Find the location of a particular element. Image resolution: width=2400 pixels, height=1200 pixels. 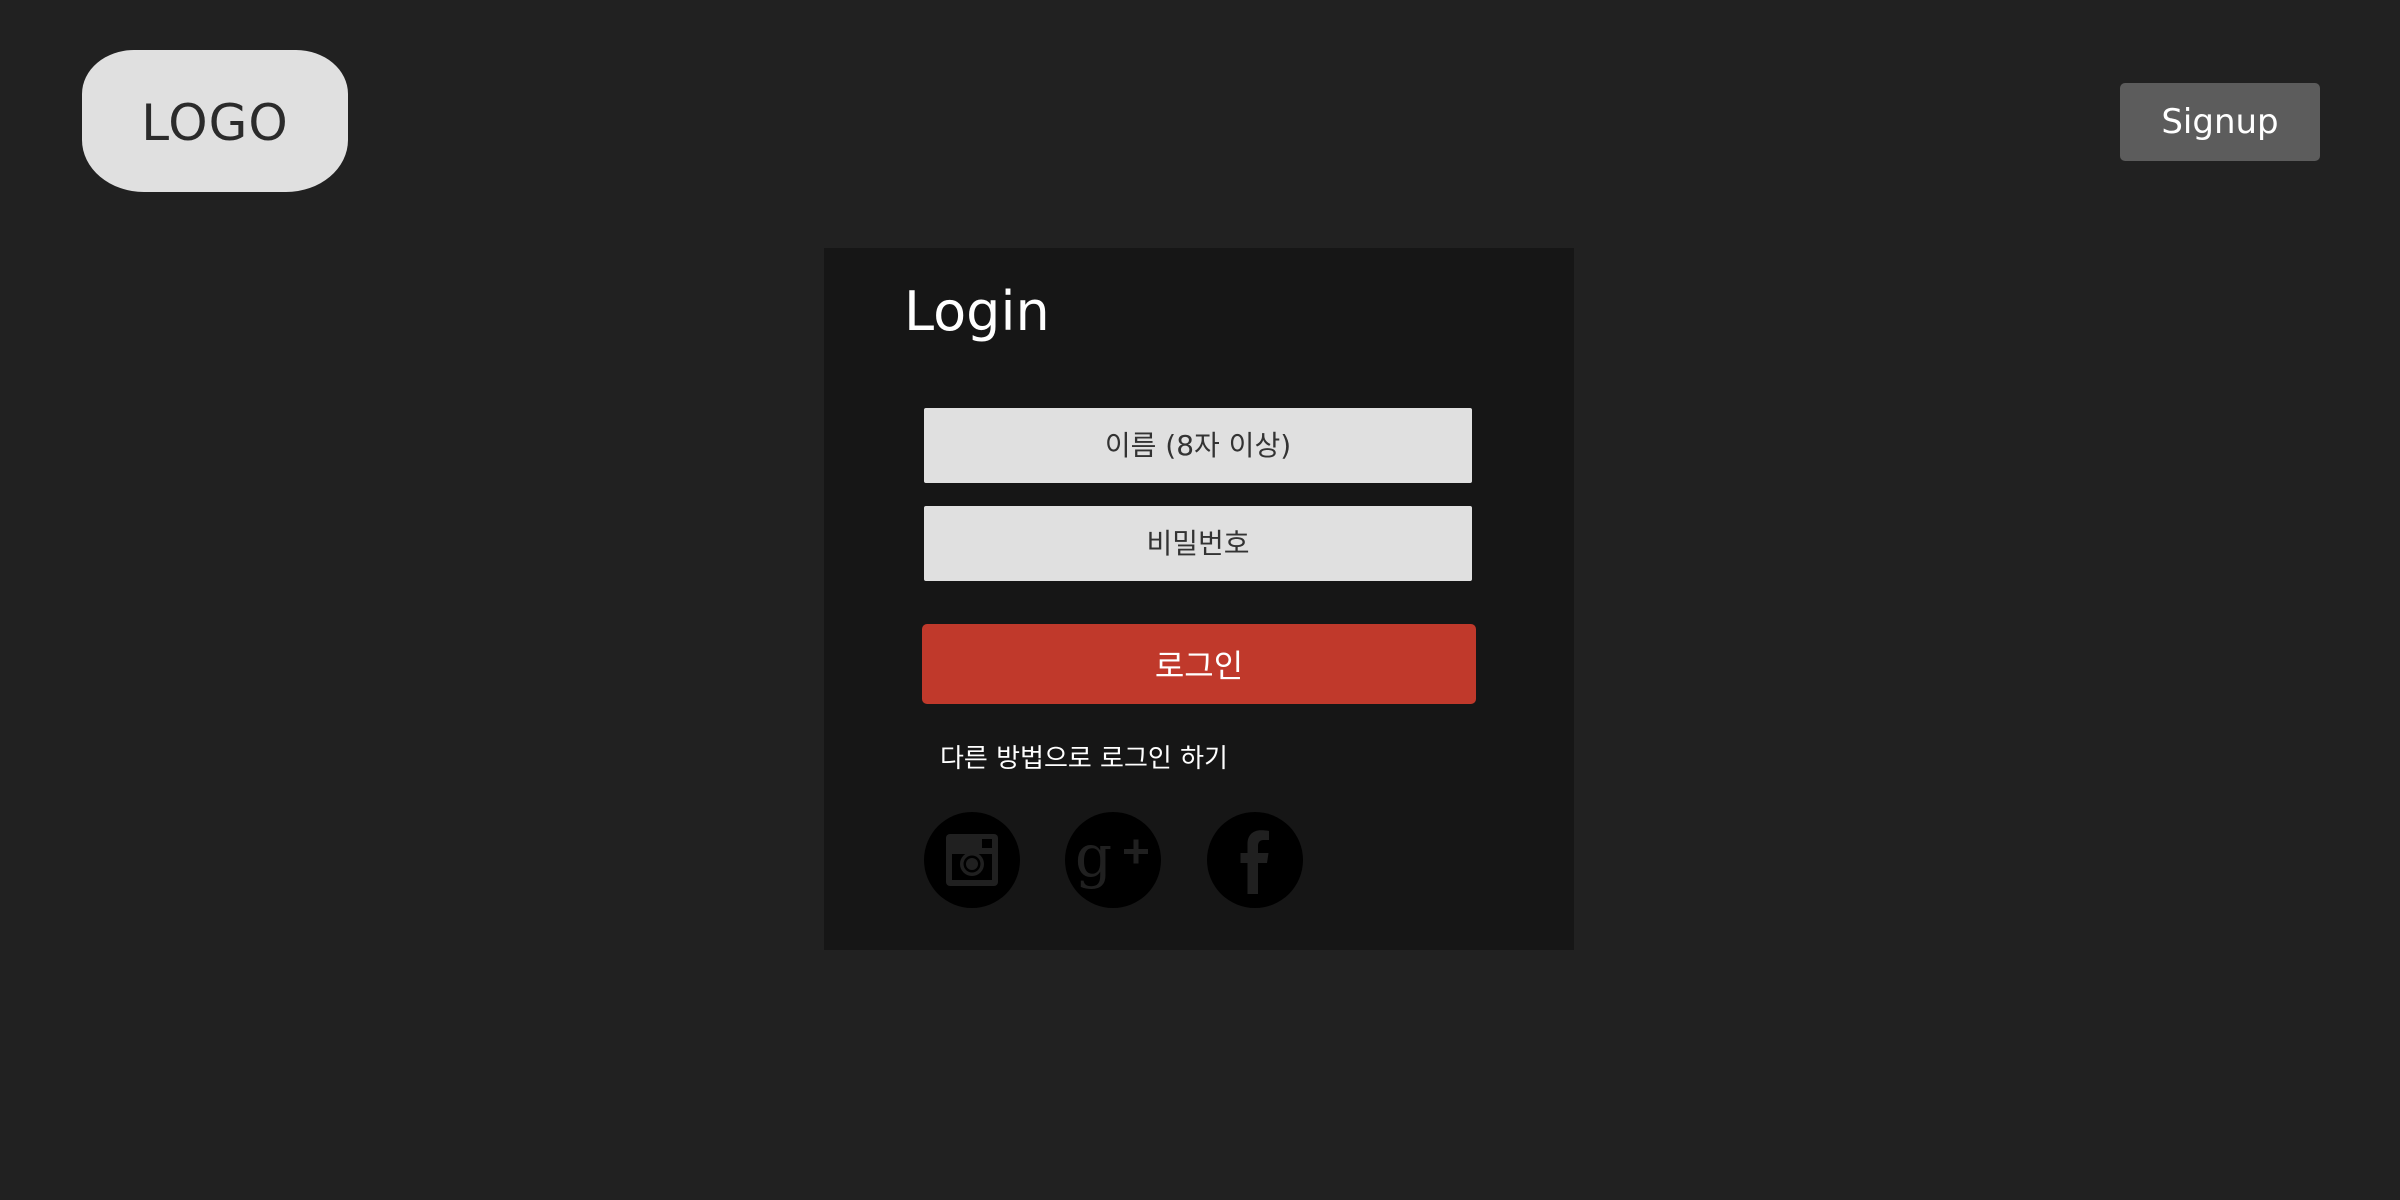

instagram-icon is located at coordinates (972, 860).